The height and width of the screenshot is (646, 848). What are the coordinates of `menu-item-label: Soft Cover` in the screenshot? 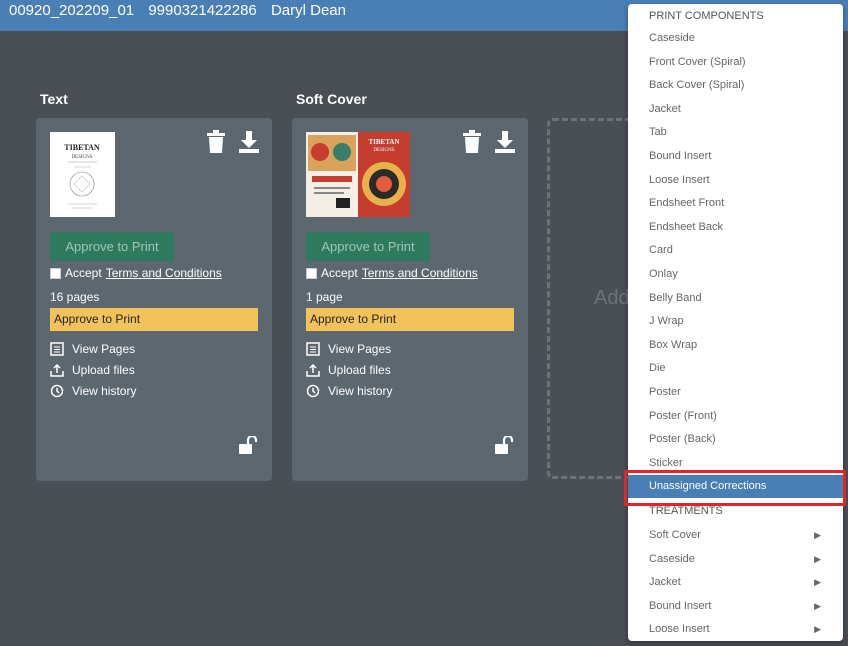 It's located at (675, 535).